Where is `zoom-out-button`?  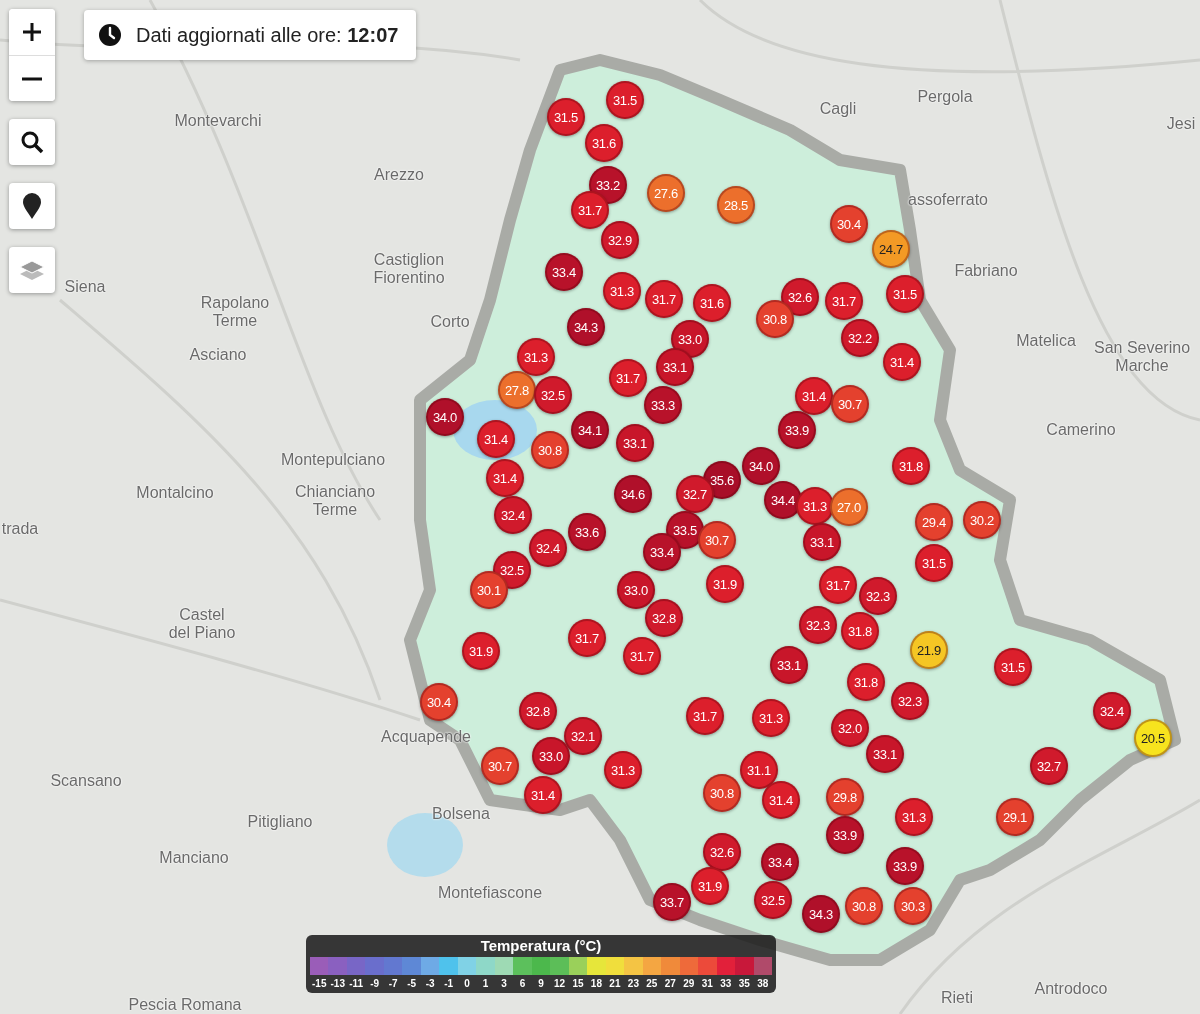 zoom-out-button is located at coordinates (32, 78).